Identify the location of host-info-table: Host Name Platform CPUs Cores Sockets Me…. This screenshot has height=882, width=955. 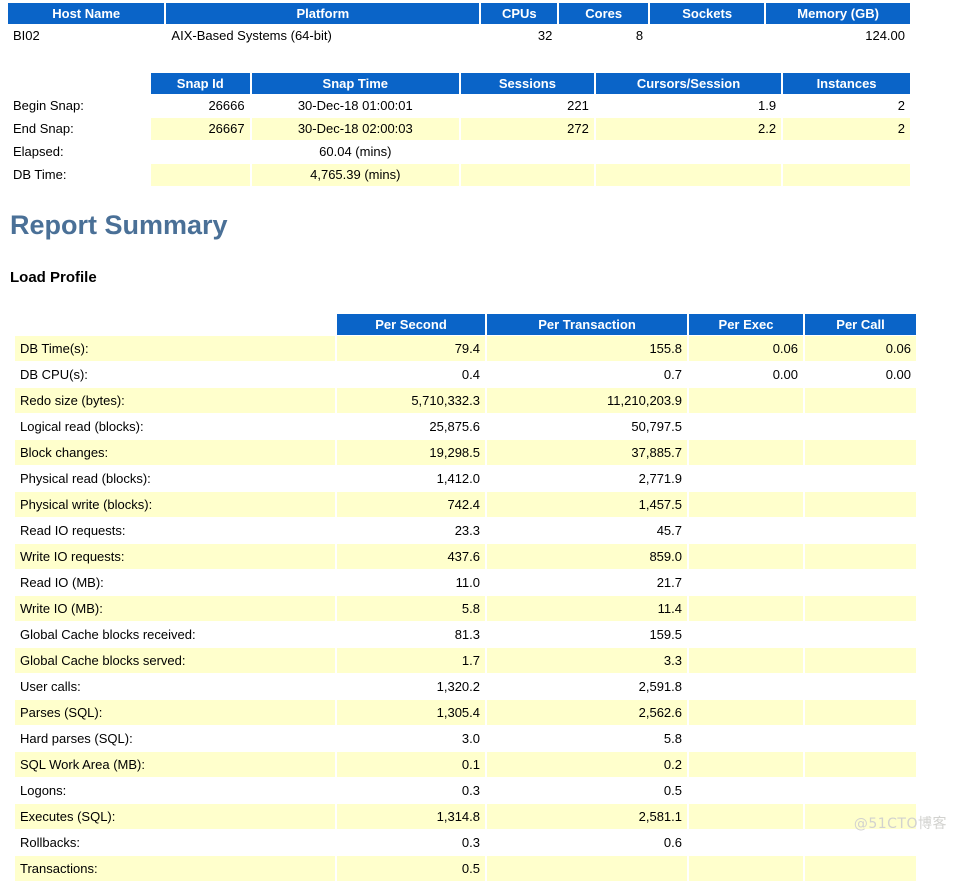
(459, 25).